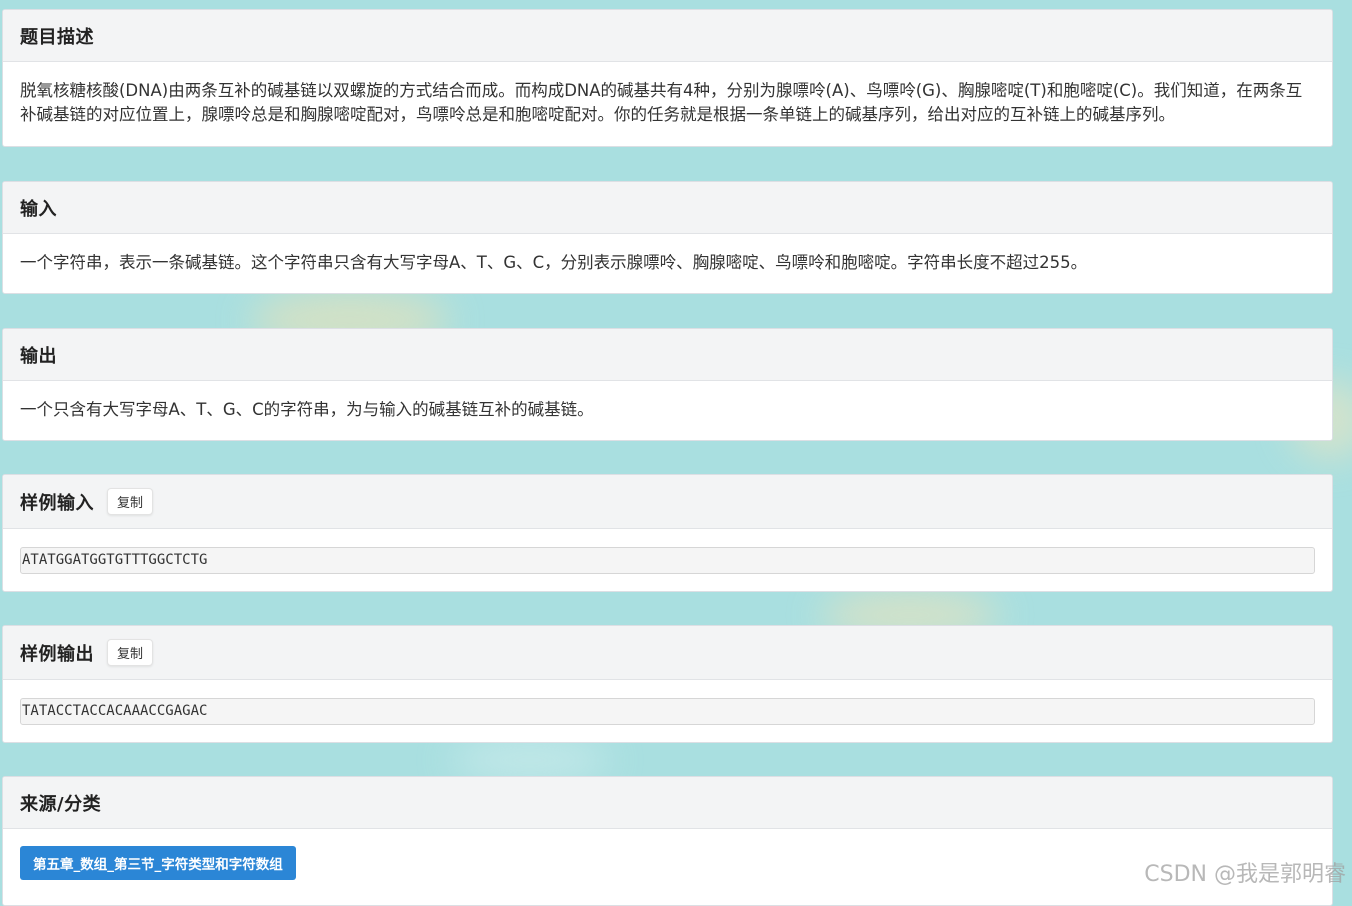 The height and width of the screenshot is (906, 1352). Describe the element at coordinates (38, 209) in the screenshot. I see `input-title: 输入` at that location.